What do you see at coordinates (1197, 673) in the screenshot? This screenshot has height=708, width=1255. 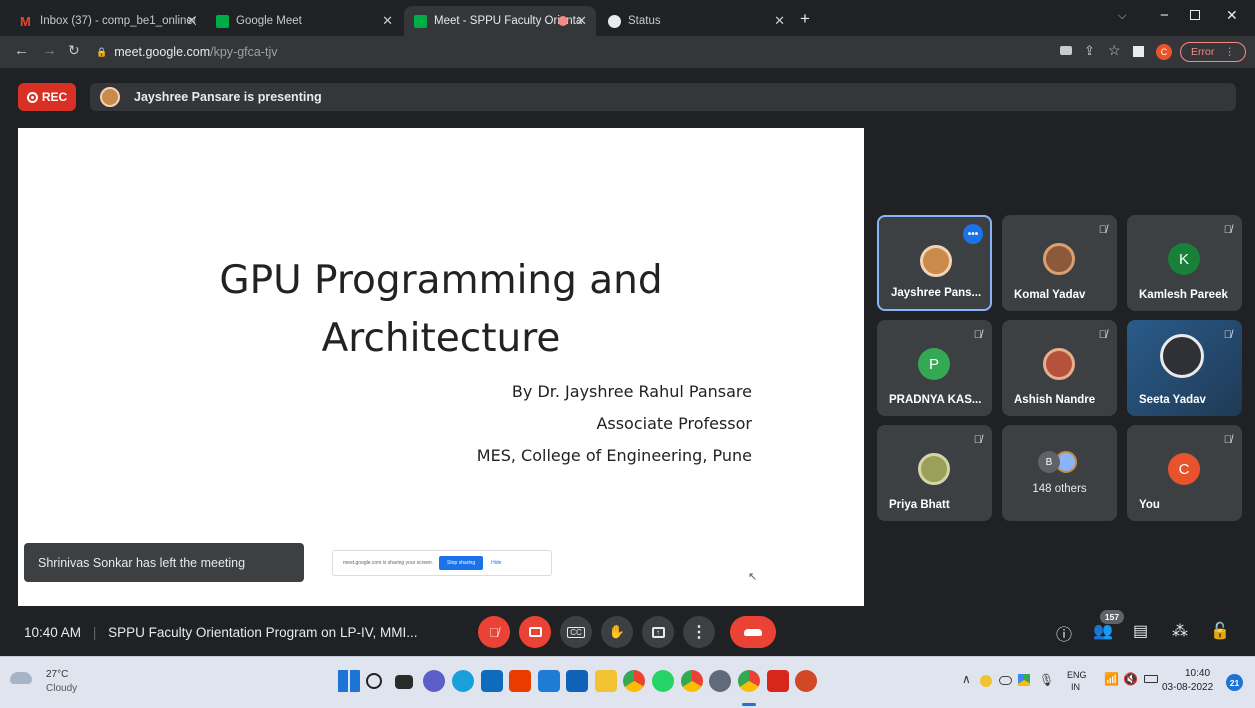 I see `clock-time: 10:40` at bounding box center [1197, 673].